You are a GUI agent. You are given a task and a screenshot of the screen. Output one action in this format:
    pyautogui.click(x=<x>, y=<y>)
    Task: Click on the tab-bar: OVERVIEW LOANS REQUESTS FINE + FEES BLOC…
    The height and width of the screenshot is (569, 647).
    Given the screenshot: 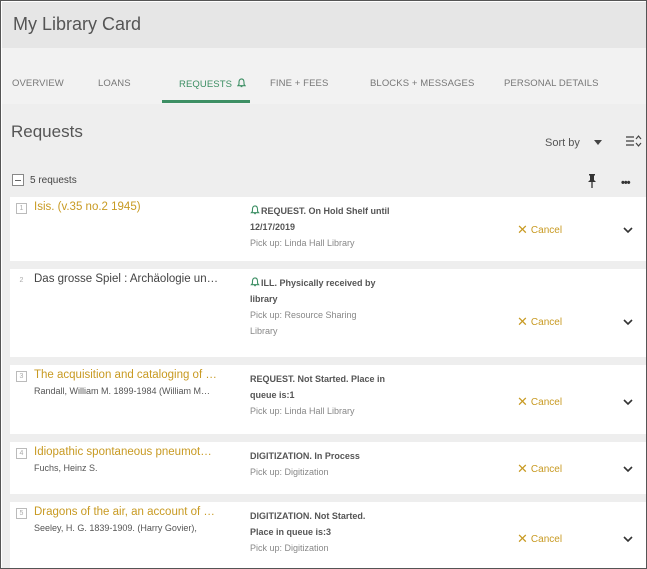 What is the action you would take?
    pyautogui.click(x=324, y=76)
    